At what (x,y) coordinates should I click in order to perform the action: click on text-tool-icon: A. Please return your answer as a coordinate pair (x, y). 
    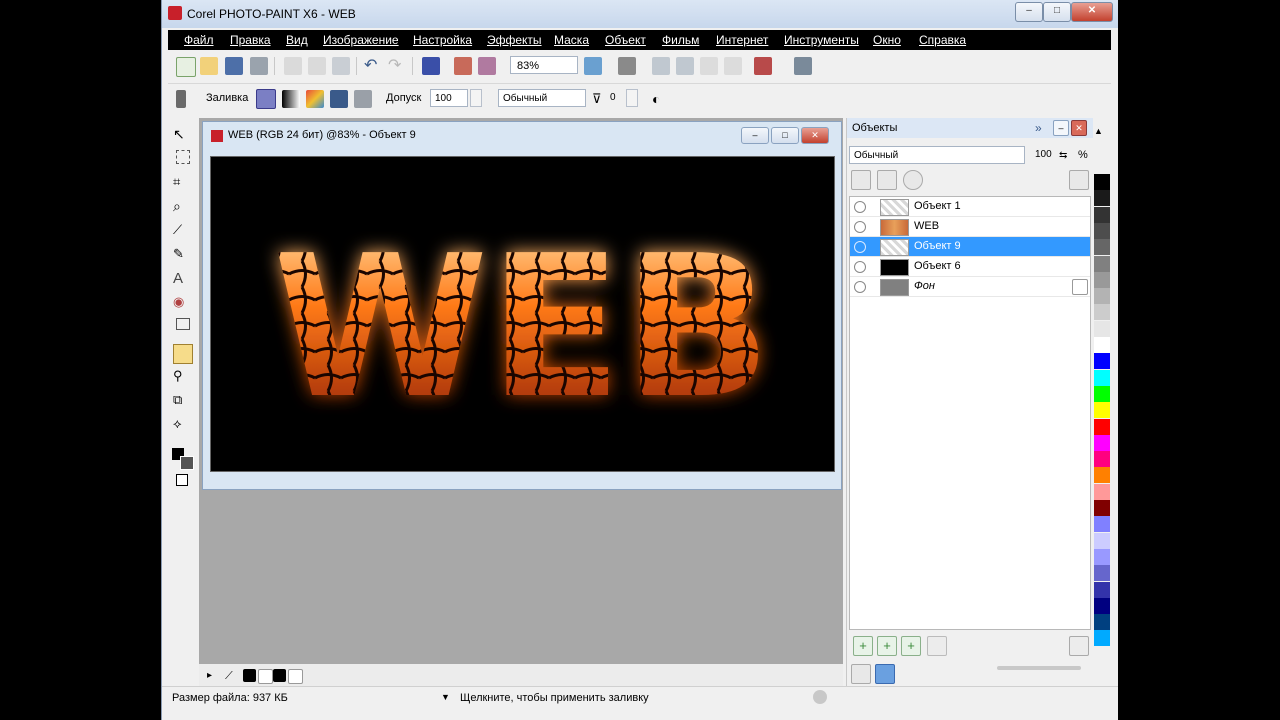
    Looking at the image, I should click on (182, 279).